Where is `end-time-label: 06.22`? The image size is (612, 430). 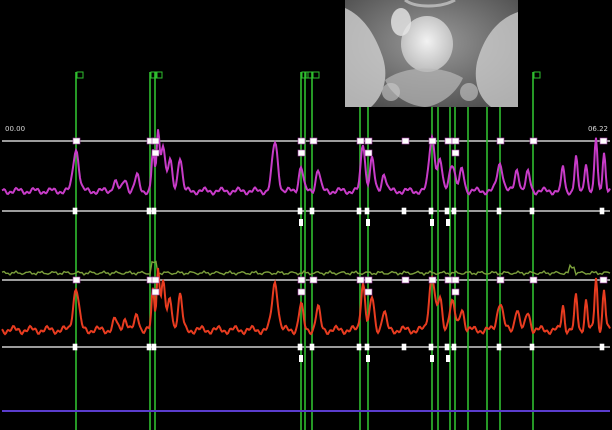 end-time-label: 06.22 is located at coordinates (597, 129).